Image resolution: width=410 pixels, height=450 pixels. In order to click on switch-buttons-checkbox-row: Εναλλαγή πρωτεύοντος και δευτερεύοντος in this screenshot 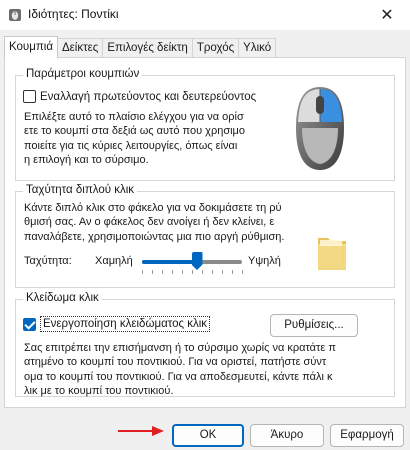, I will do `click(139, 96)`.